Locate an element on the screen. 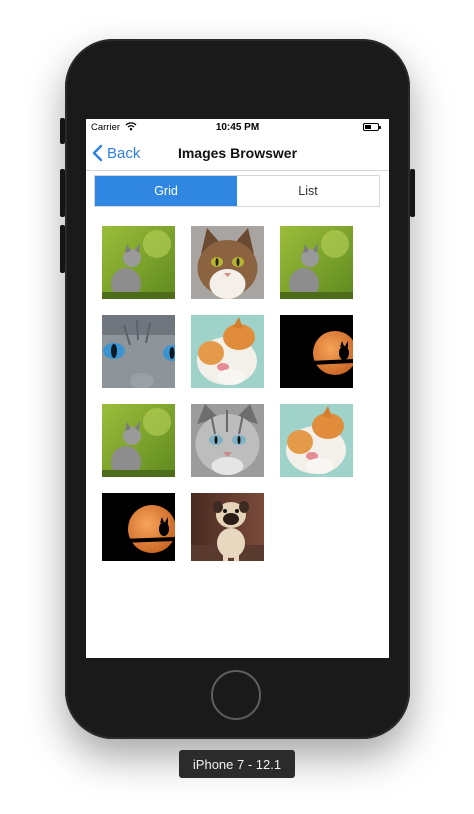  battery-icon is located at coordinates (372, 127).